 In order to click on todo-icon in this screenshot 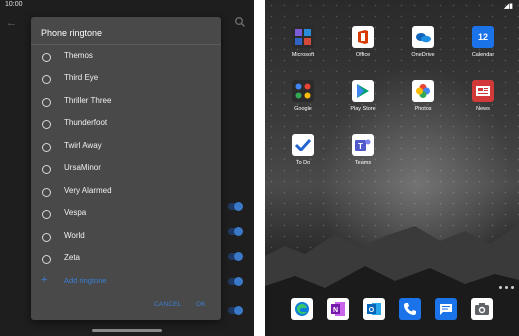, I will do `click(303, 145)`.